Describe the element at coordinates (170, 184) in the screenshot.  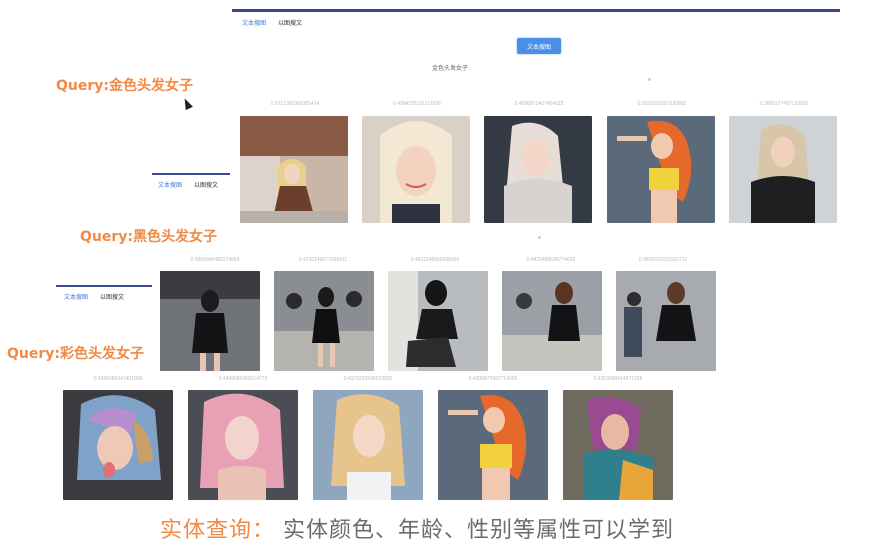
I see `panel2-tab-text-to-image: 文本搜图` at that location.